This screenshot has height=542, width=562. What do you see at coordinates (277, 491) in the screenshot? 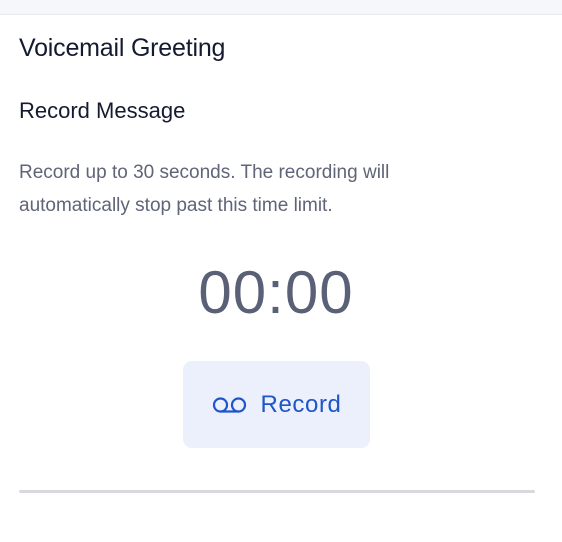
I see `divider` at bounding box center [277, 491].